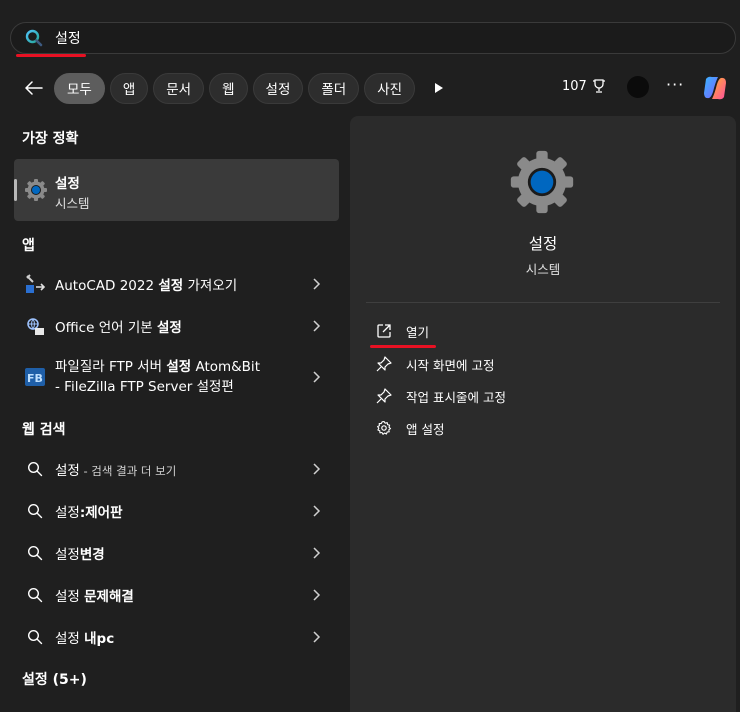  I want to click on settings-section-header: 설정 (5+), so click(54, 679).